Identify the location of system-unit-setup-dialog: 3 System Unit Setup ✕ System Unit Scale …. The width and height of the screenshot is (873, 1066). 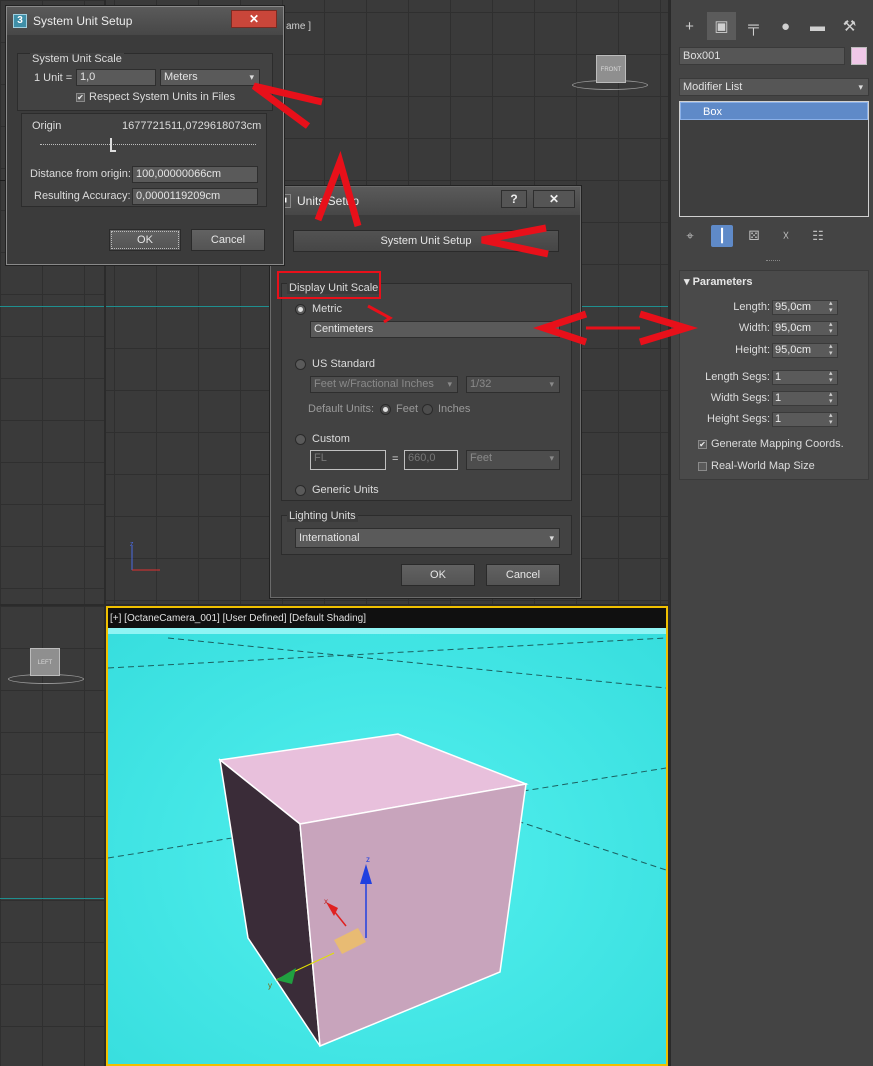
(145, 135).